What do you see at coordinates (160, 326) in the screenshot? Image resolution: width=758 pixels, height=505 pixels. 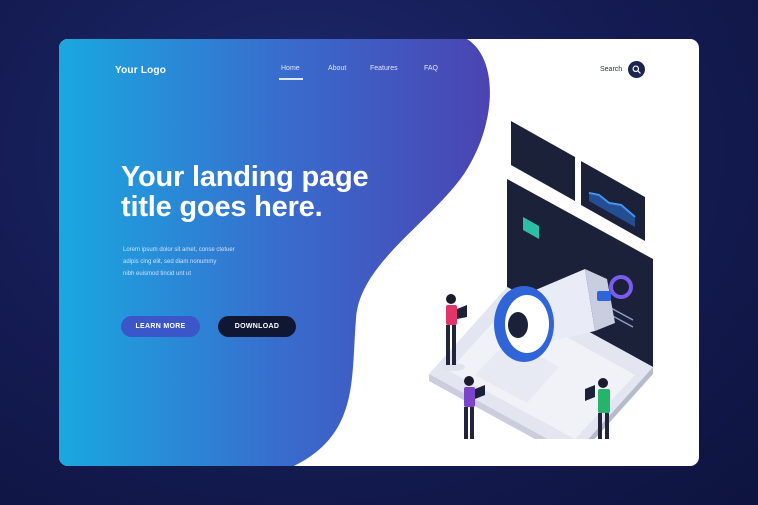 I see `learn-more-button: LEARN MORE` at bounding box center [160, 326].